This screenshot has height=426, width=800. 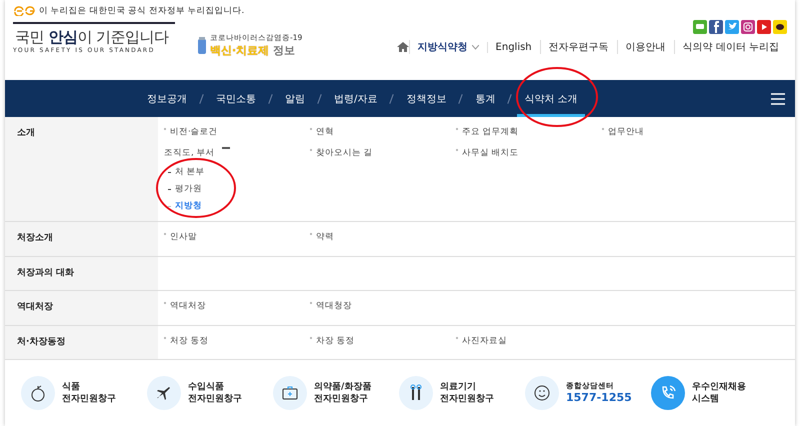 I want to click on menu-heading: 소개, so click(x=26, y=132).